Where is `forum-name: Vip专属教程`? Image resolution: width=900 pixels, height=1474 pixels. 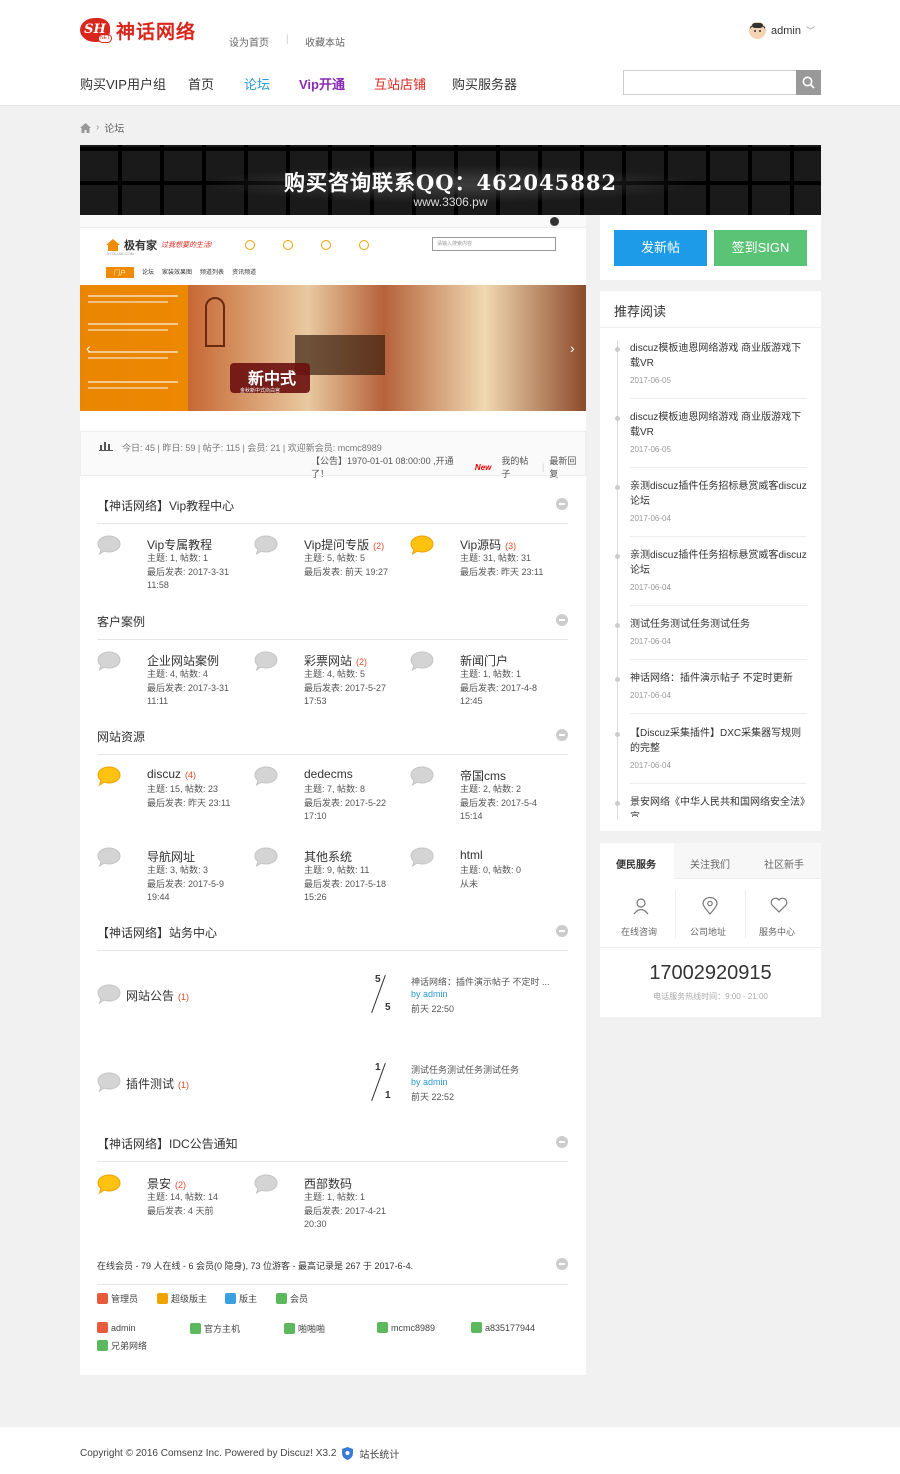 forum-name: Vip专属教程 is located at coordinates (179, 544).